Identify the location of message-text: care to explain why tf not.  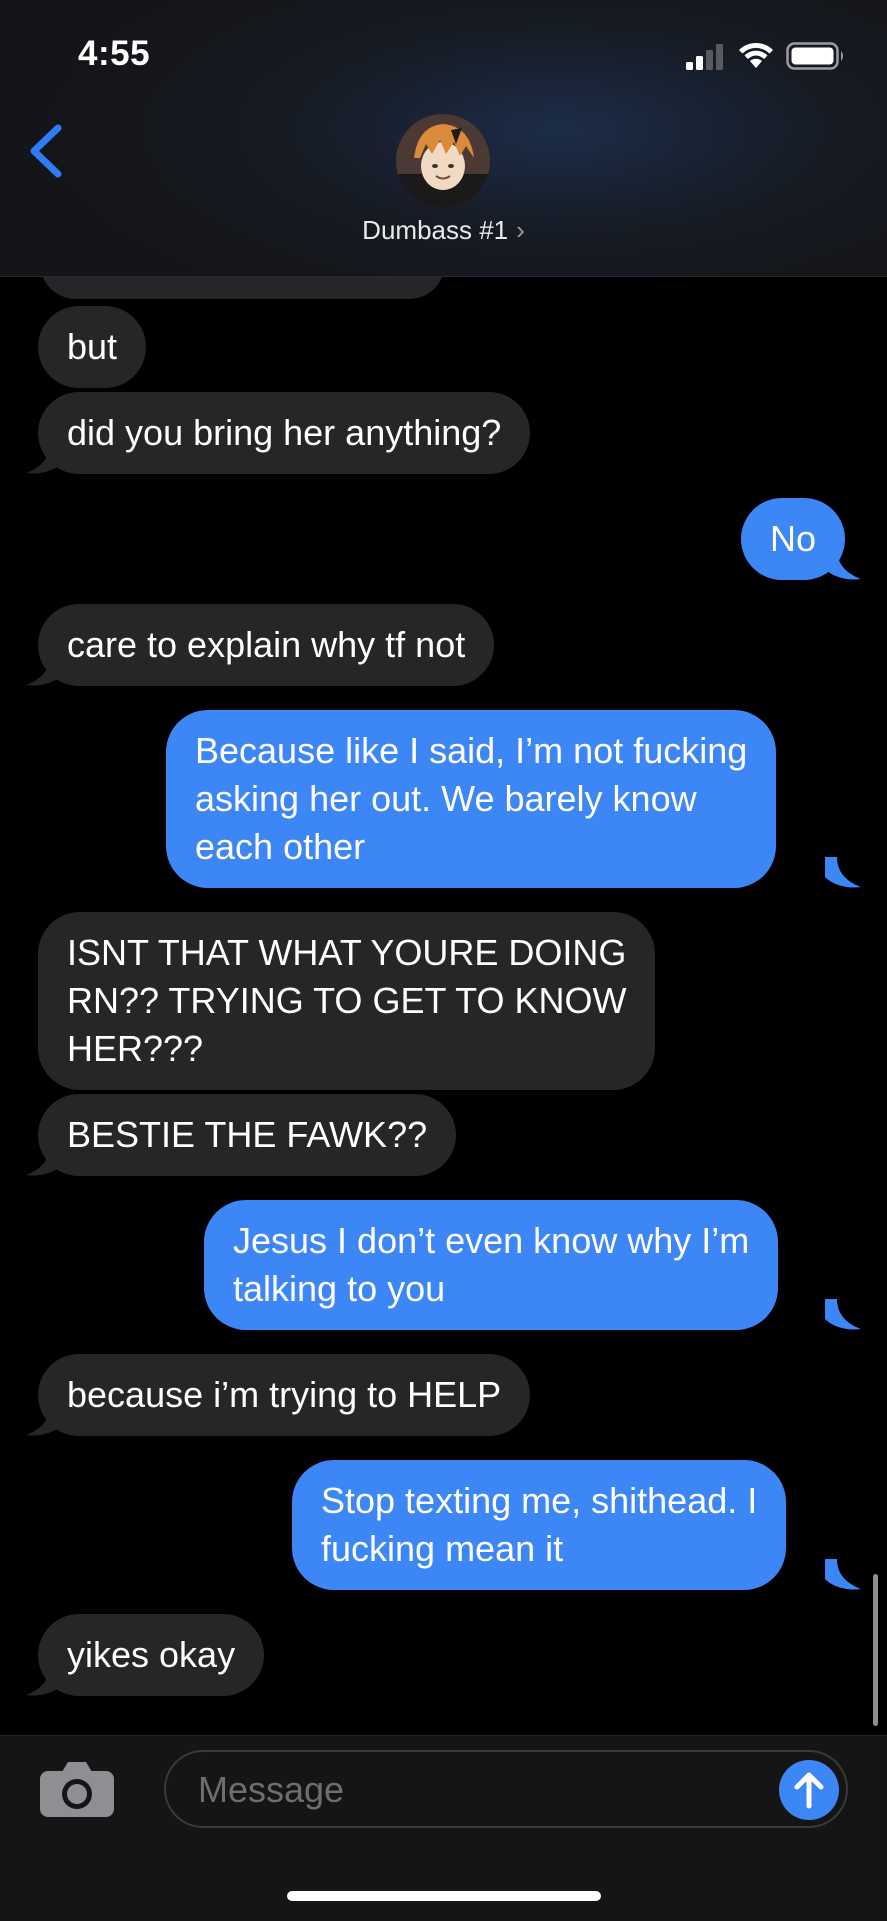
(266, 644).